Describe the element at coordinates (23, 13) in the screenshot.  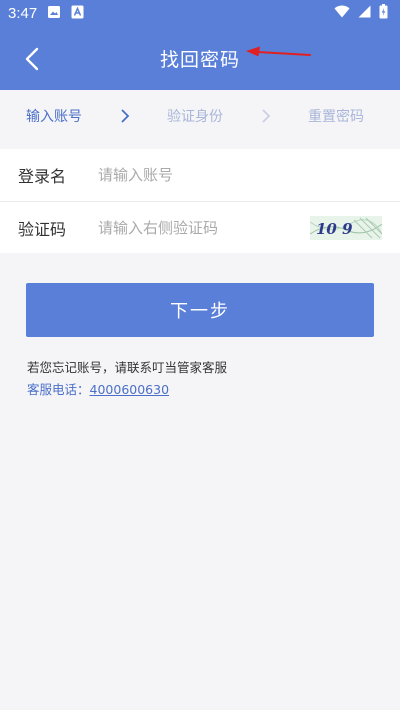
I see `status-time: 3:47` at that location.